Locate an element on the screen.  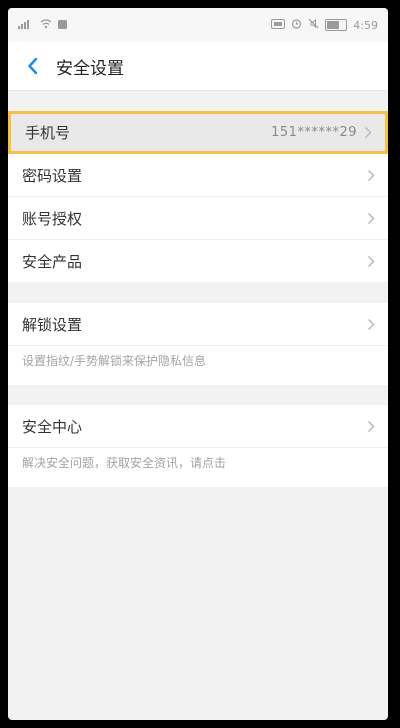
unlock-settings-group: 解锁设置 设置指纹/手势解锁来保护隐私信息 is located at coordinates (198, 344).